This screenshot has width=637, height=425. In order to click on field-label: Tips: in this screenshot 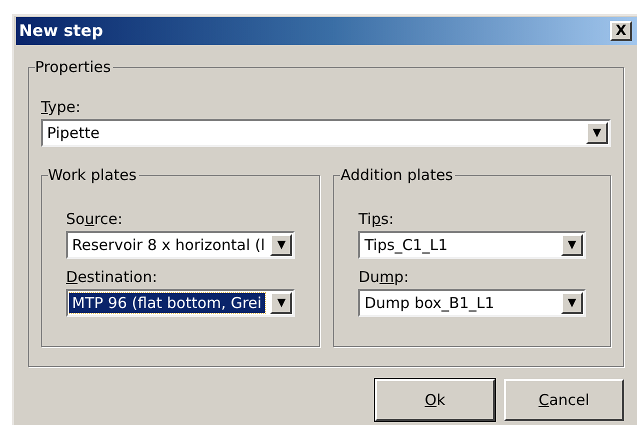, I will do `click(376, 219)`.